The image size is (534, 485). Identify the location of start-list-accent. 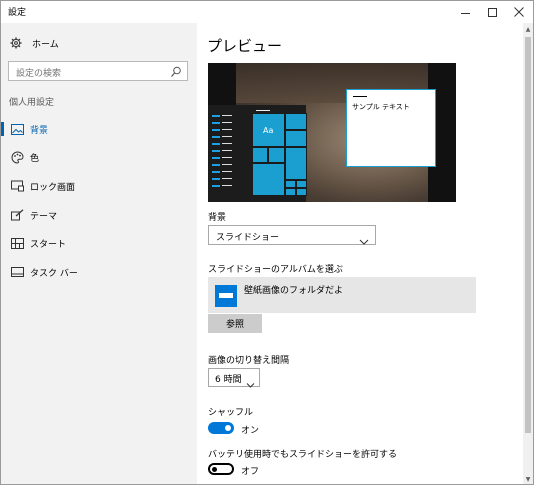
(216, 156).